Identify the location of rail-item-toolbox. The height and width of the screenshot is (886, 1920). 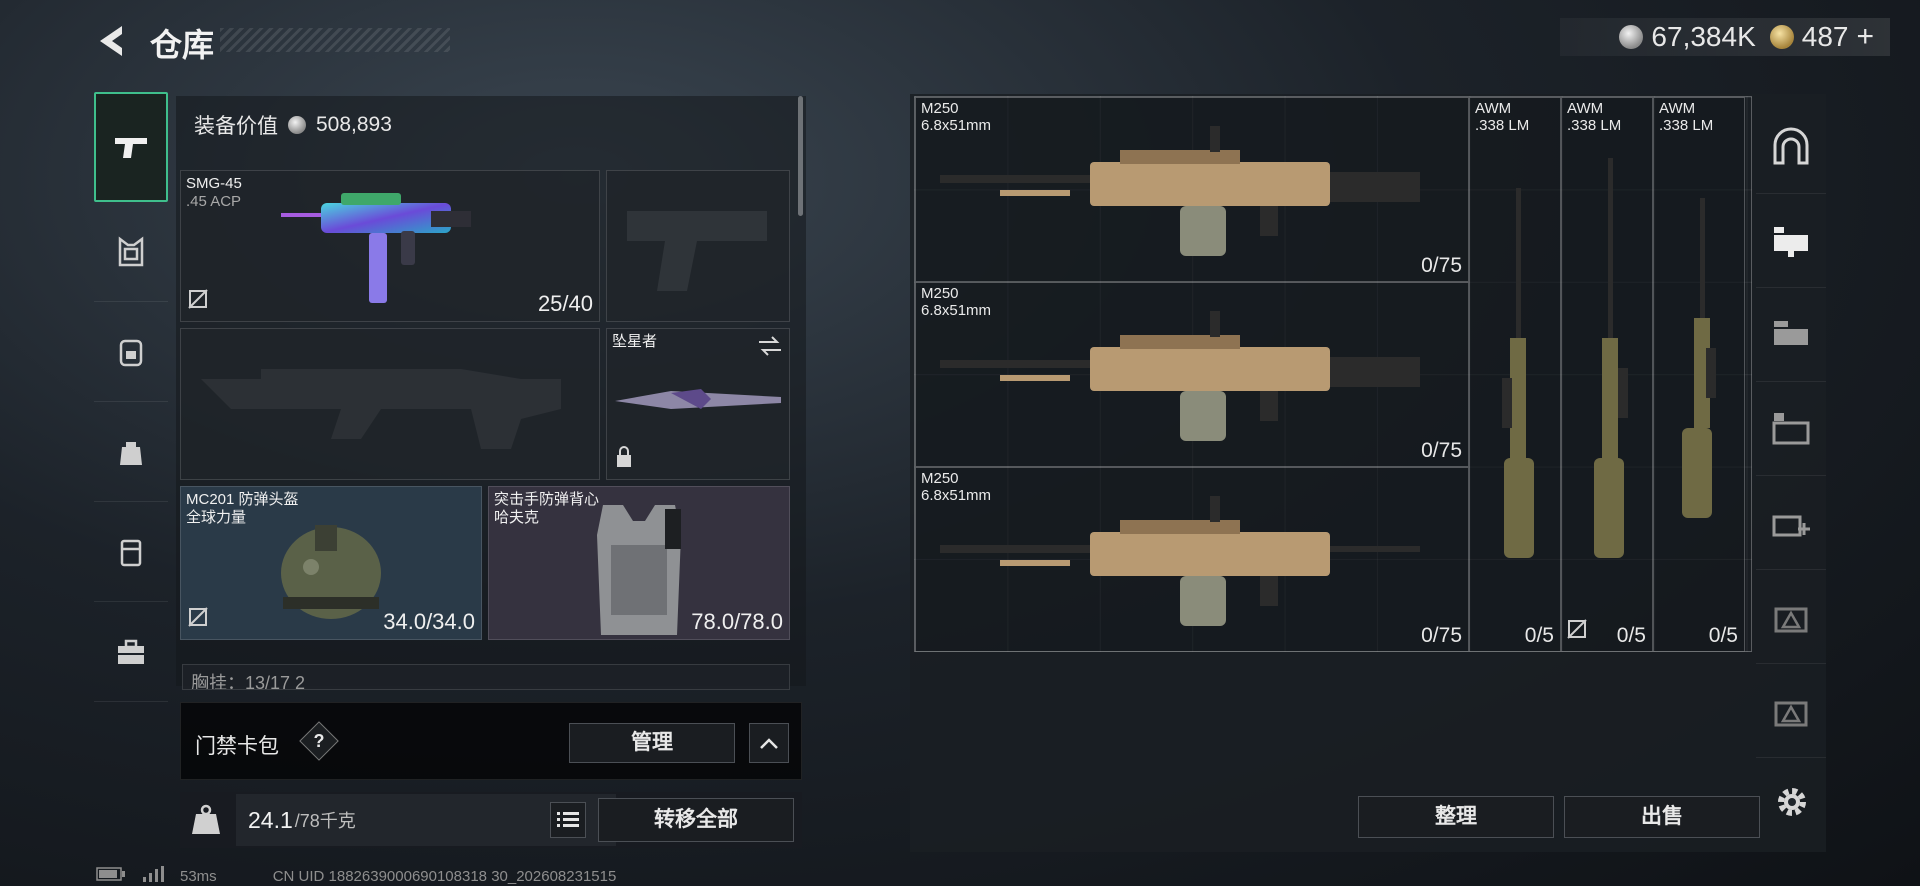
(131, 652).